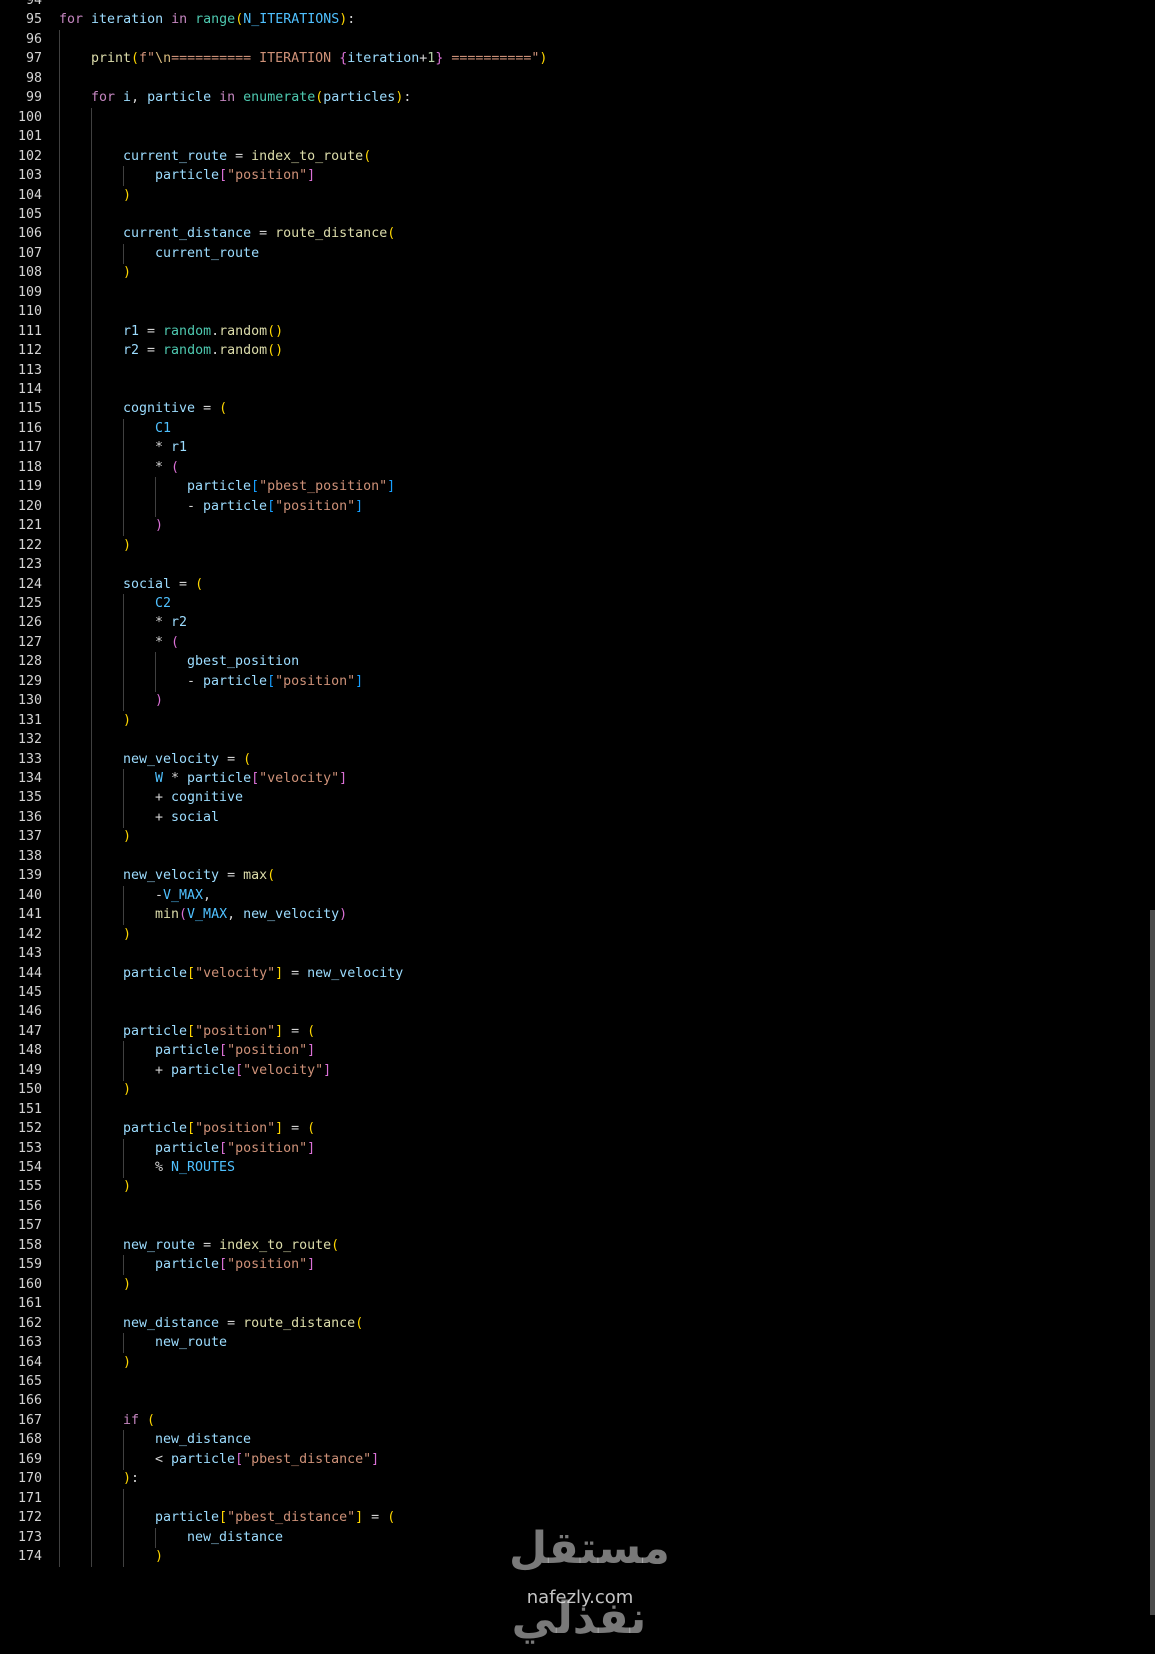 This screenshot has width=1155, height=1654. What do you see at coordinates (575, 351) in the screenshot?
I see `code-line: 112 r2 = random.random()` at bounding box center [575, 351].